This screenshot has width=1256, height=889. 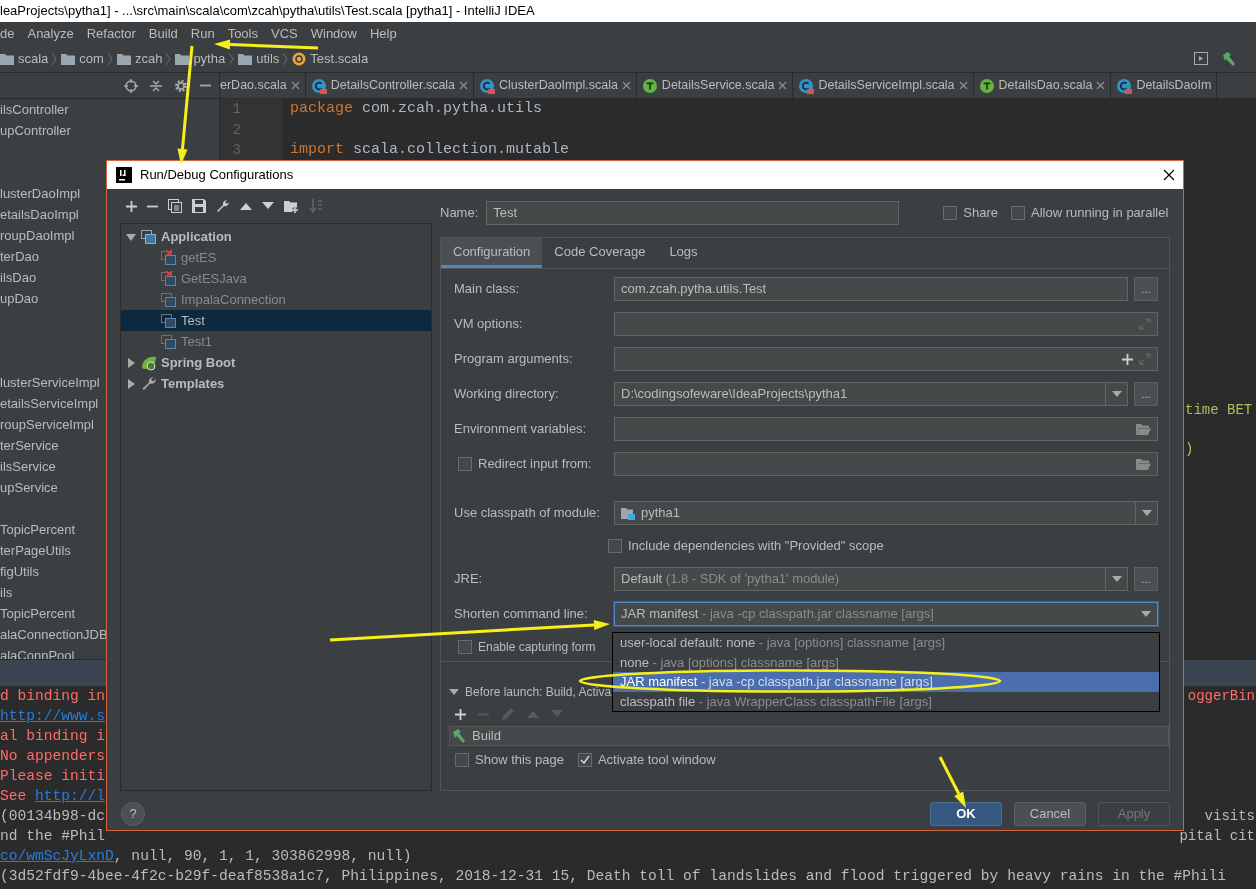 I want to click on hammer-icon, so click(x=1228, y=58).